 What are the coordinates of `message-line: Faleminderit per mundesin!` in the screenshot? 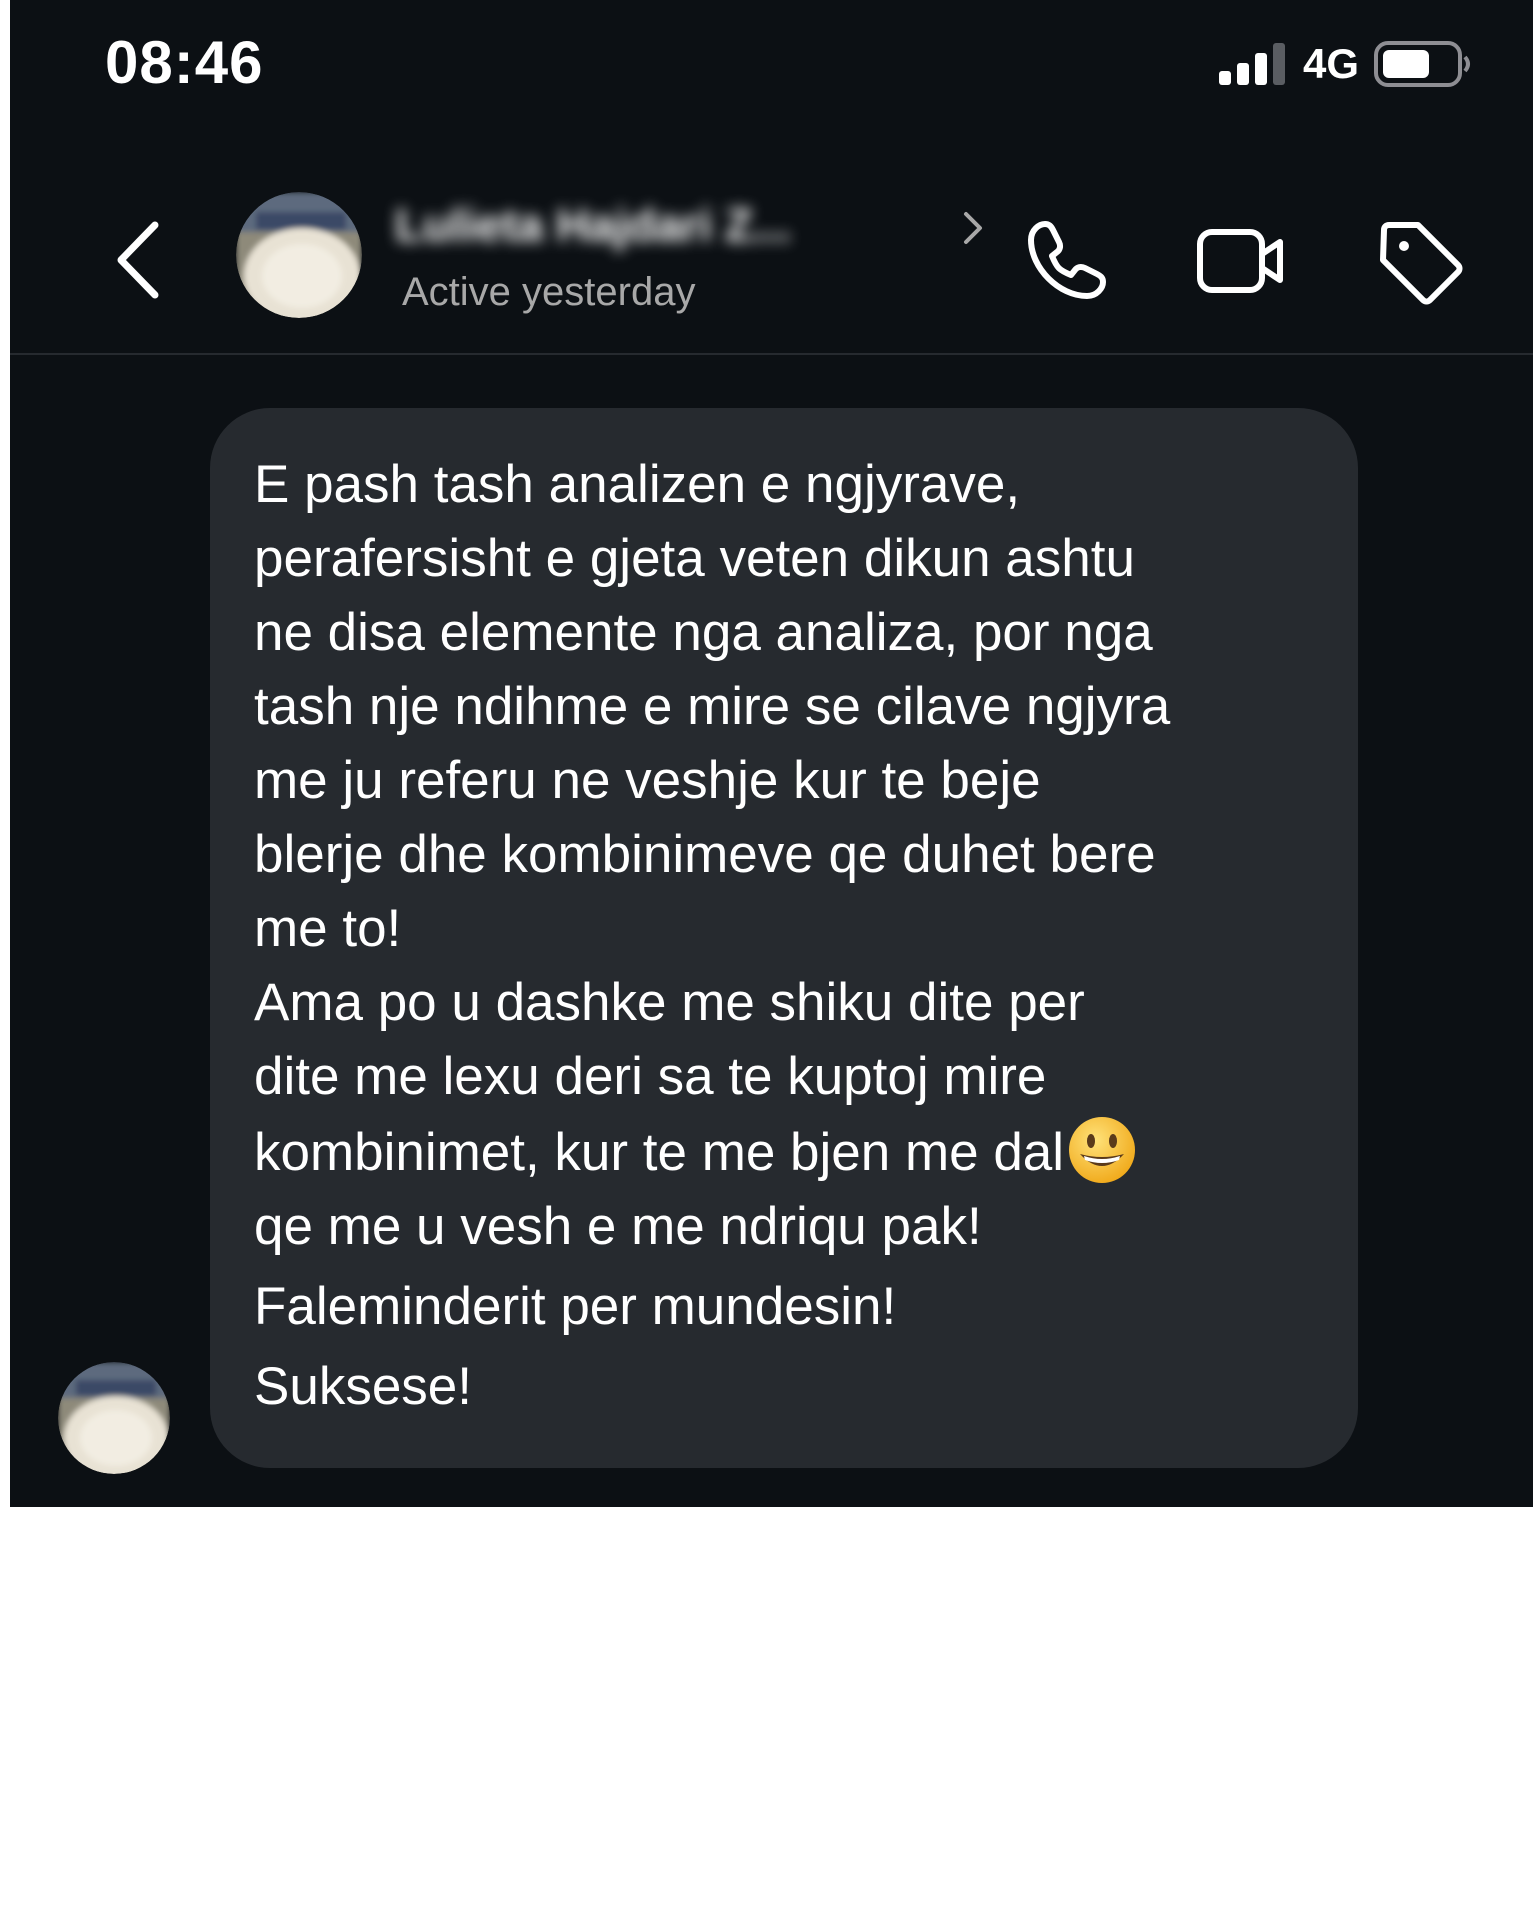 It's located at (575, 1306).